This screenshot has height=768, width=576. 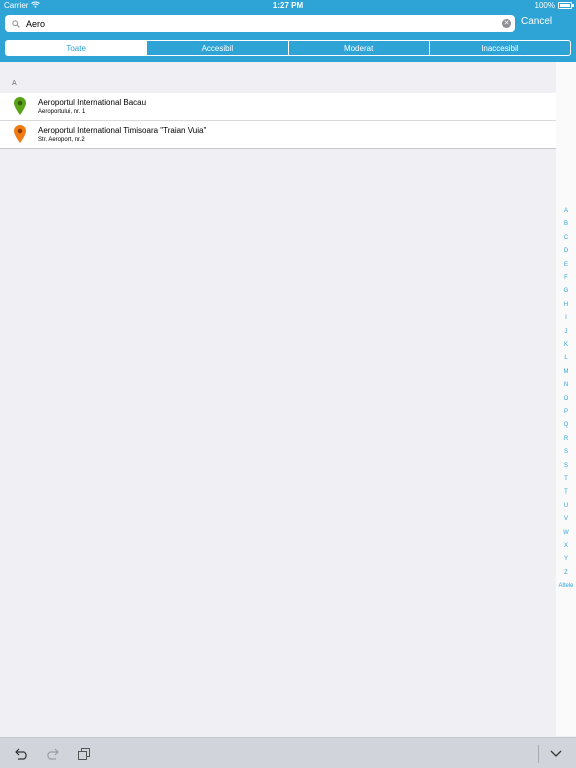 I want to click on index-letter: X, so click(x=566, y=546).